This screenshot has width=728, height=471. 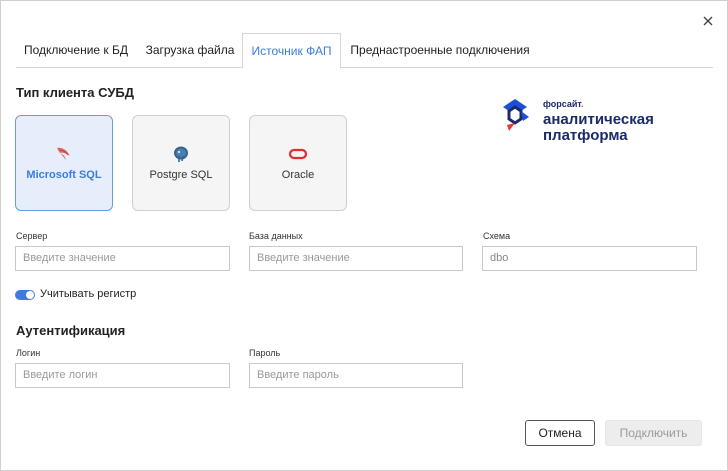 What do you see at coordinates (560, 433) in the screenshot?
I see `cancel-button: Отмена` at bounding box center [560, 433].